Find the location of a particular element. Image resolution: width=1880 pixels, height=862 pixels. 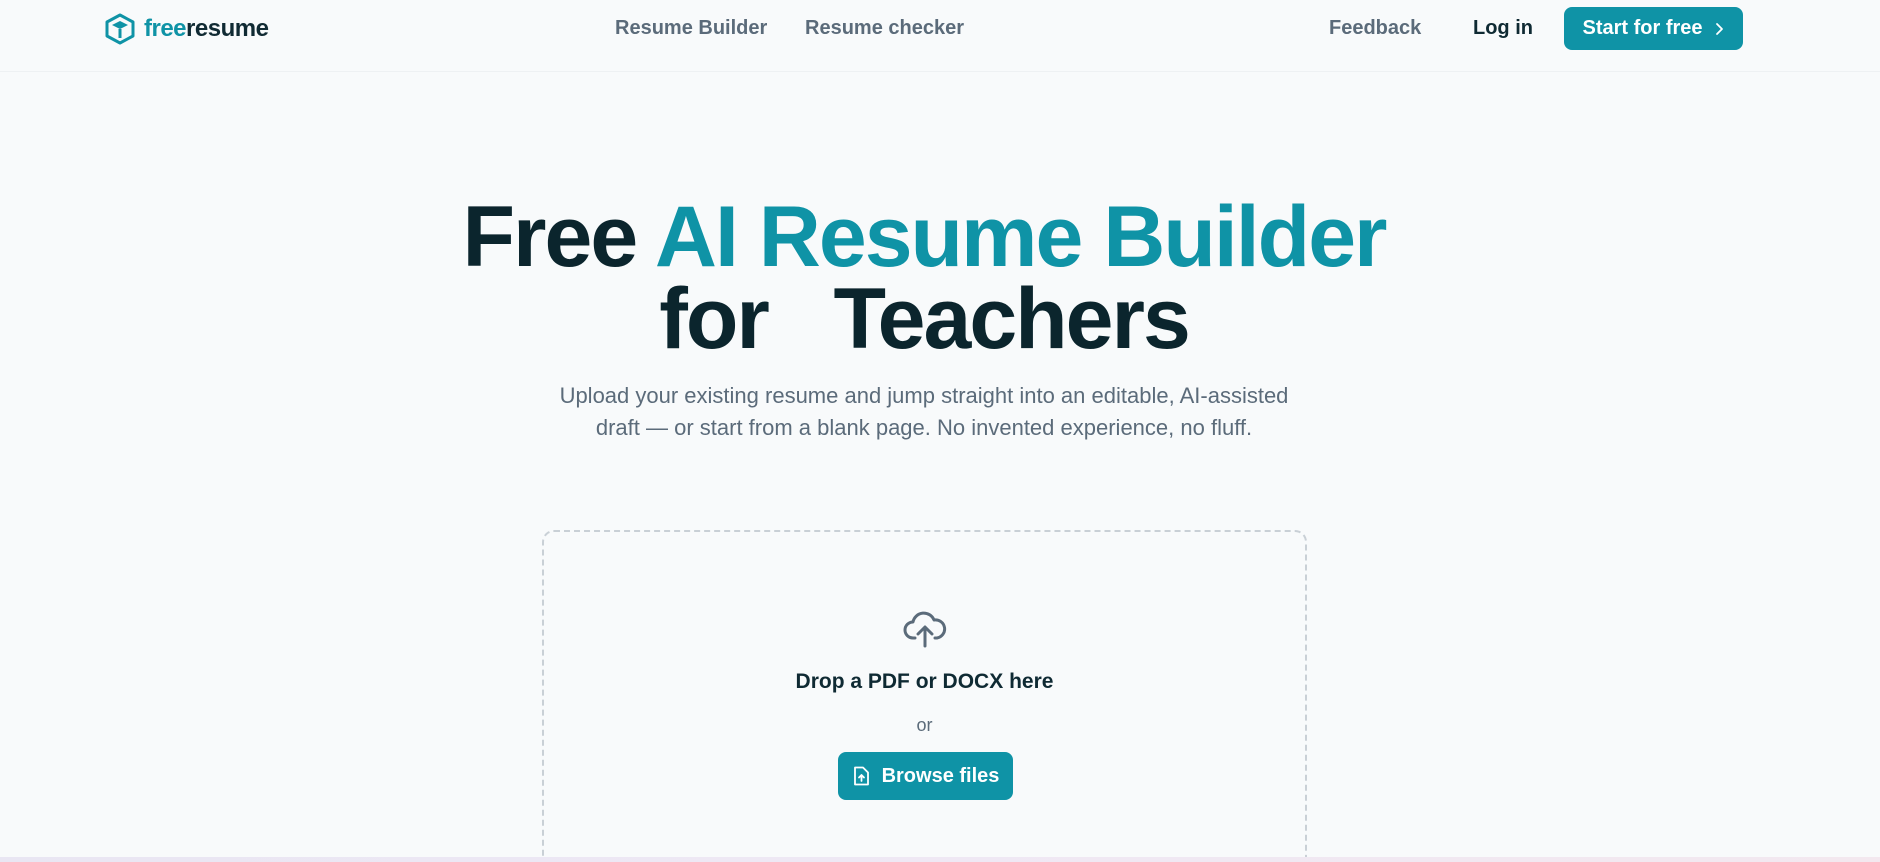

start-for-free-button: Start for free is located at coordinates (1653, 28).